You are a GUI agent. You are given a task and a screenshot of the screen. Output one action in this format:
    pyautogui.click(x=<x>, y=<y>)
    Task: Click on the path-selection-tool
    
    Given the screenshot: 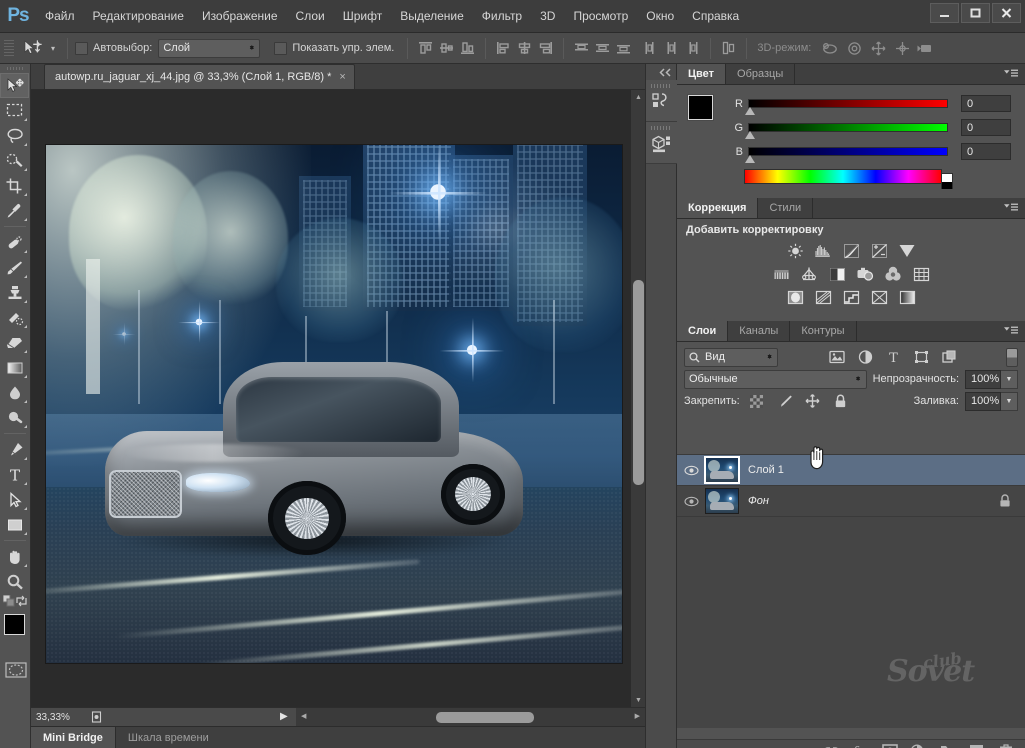 What is the action you would take?
    pyautogui.click(x=14, y=499)
    